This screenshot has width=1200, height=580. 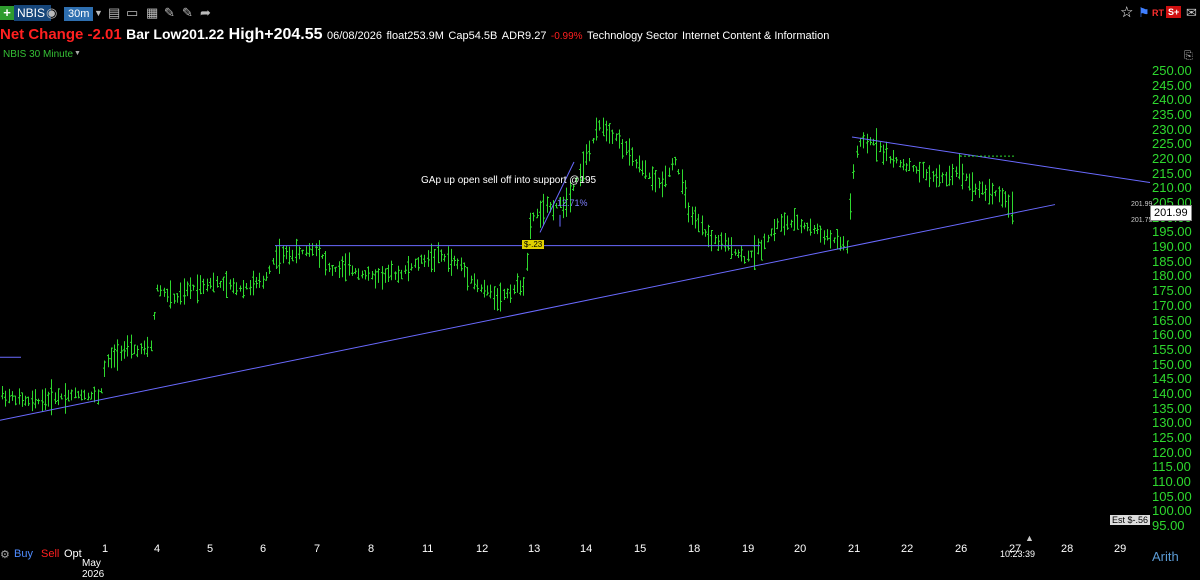 I want to click on price-tick: 240.00, so click(x=1172, y=100).